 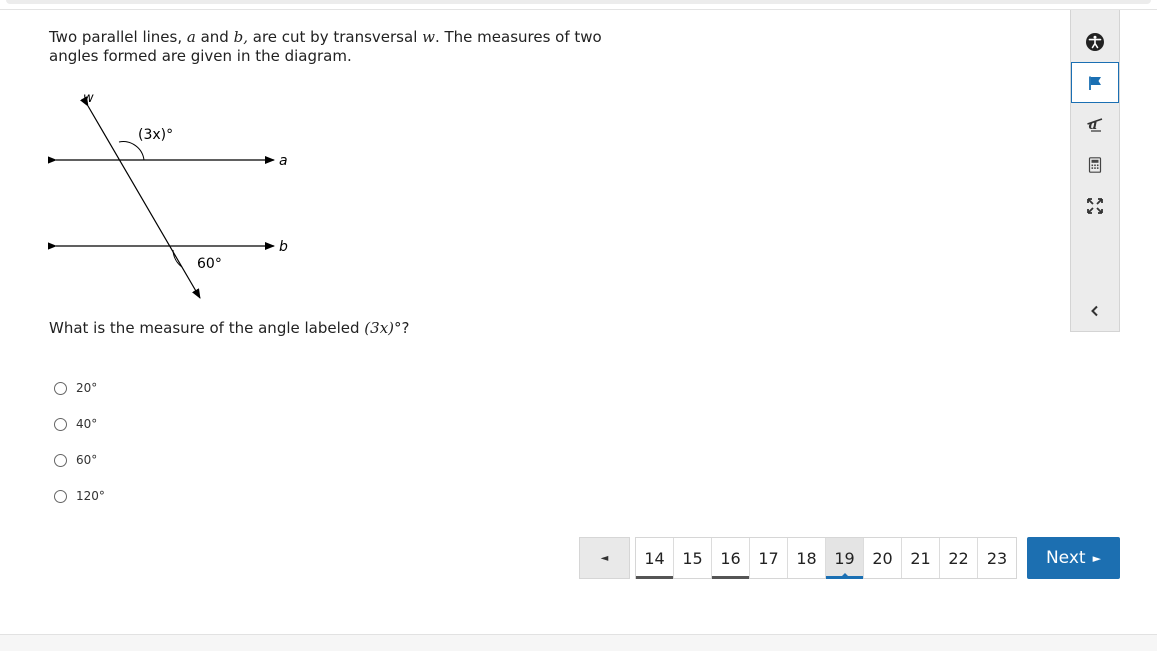 I want to click on page-item: 22, so click(x=959, y=558).